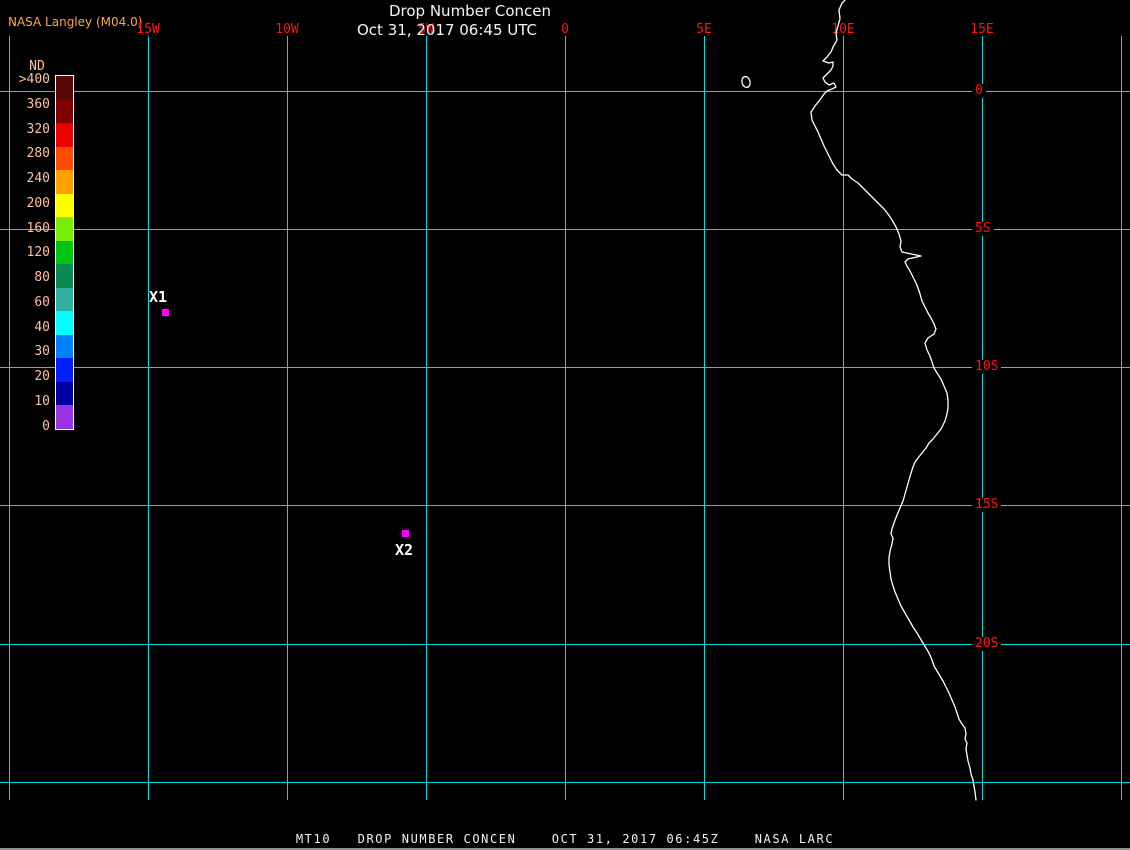  Describe the element at coordinates (983, 229) in the screenshot. I see `latitude-label: 5S` at that location.